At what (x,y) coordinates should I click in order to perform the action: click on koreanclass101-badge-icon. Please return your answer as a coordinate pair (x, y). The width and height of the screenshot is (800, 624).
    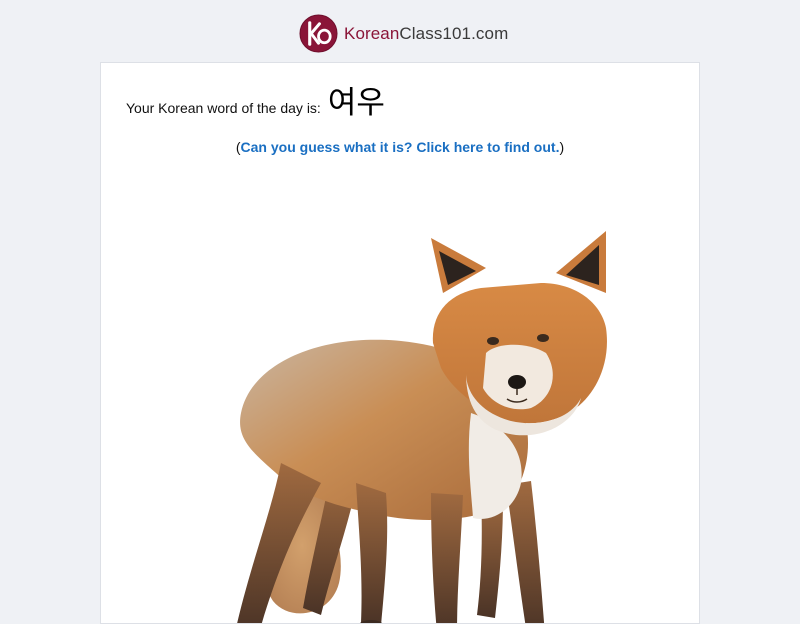
    Looking at the image, I should click on (318, 33).